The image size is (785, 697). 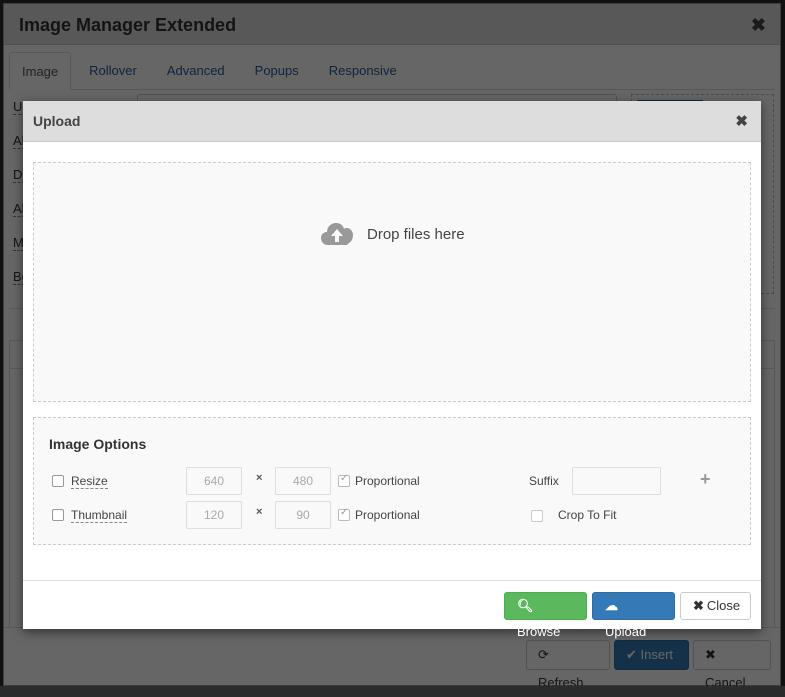 I want to click on image-options-title: Image Options, so click(x=98, y=444).